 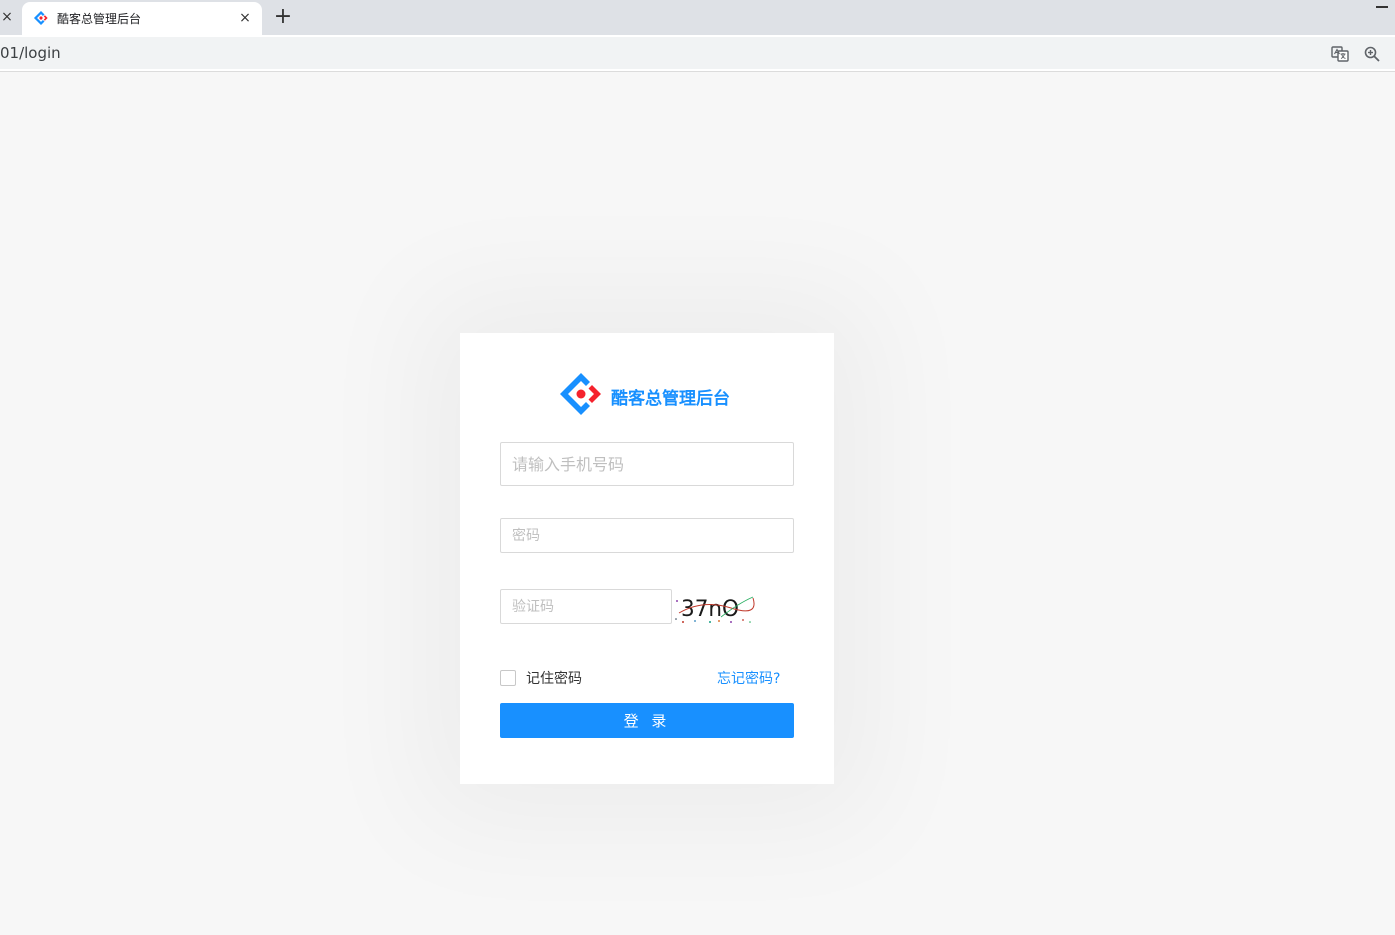 What do you see at coordinates (748, 678) in the screenshot?
I see `forgot-password-link: 忘记密码?` at bounding box center [748, 678].